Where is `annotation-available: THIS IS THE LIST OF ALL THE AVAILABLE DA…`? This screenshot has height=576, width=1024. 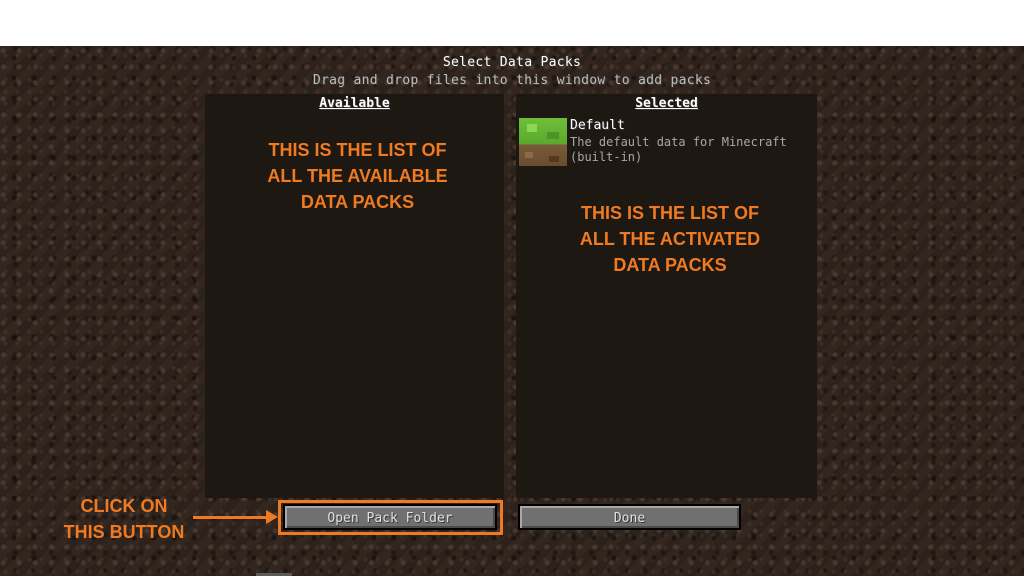
annotation-available: THIS IS THE LIST OF ALL THE AVAILABLE DA… is located at coordinates (357, 176).